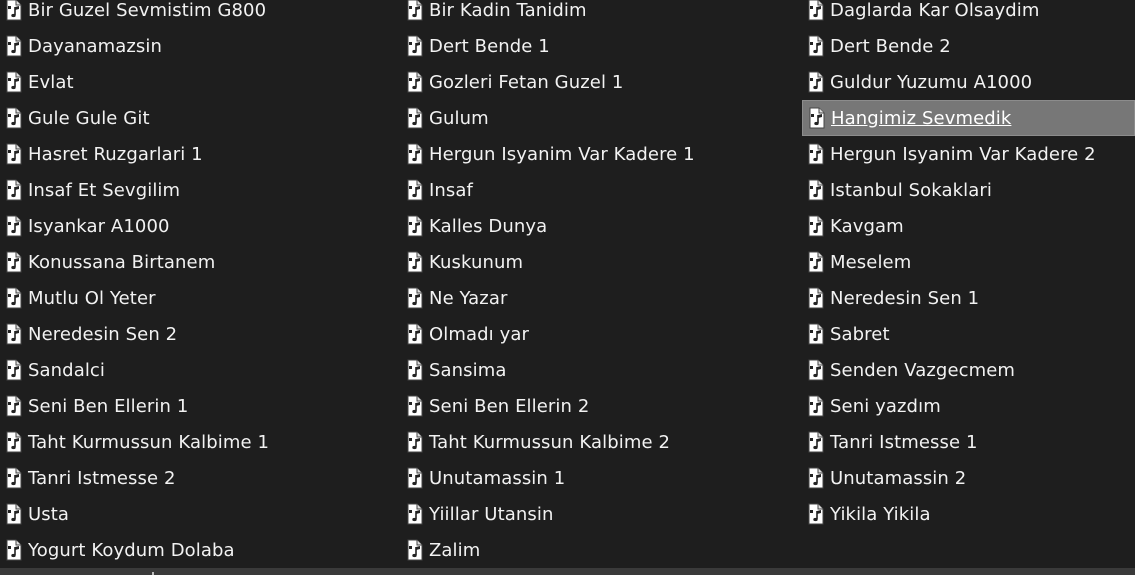 Image resolution: width=1135 pixels, height=575 pixels. What do you see at coordinates (468, 370) in the screenshot?
I see `file-label: Sansima` at bounding box center [468, 370].